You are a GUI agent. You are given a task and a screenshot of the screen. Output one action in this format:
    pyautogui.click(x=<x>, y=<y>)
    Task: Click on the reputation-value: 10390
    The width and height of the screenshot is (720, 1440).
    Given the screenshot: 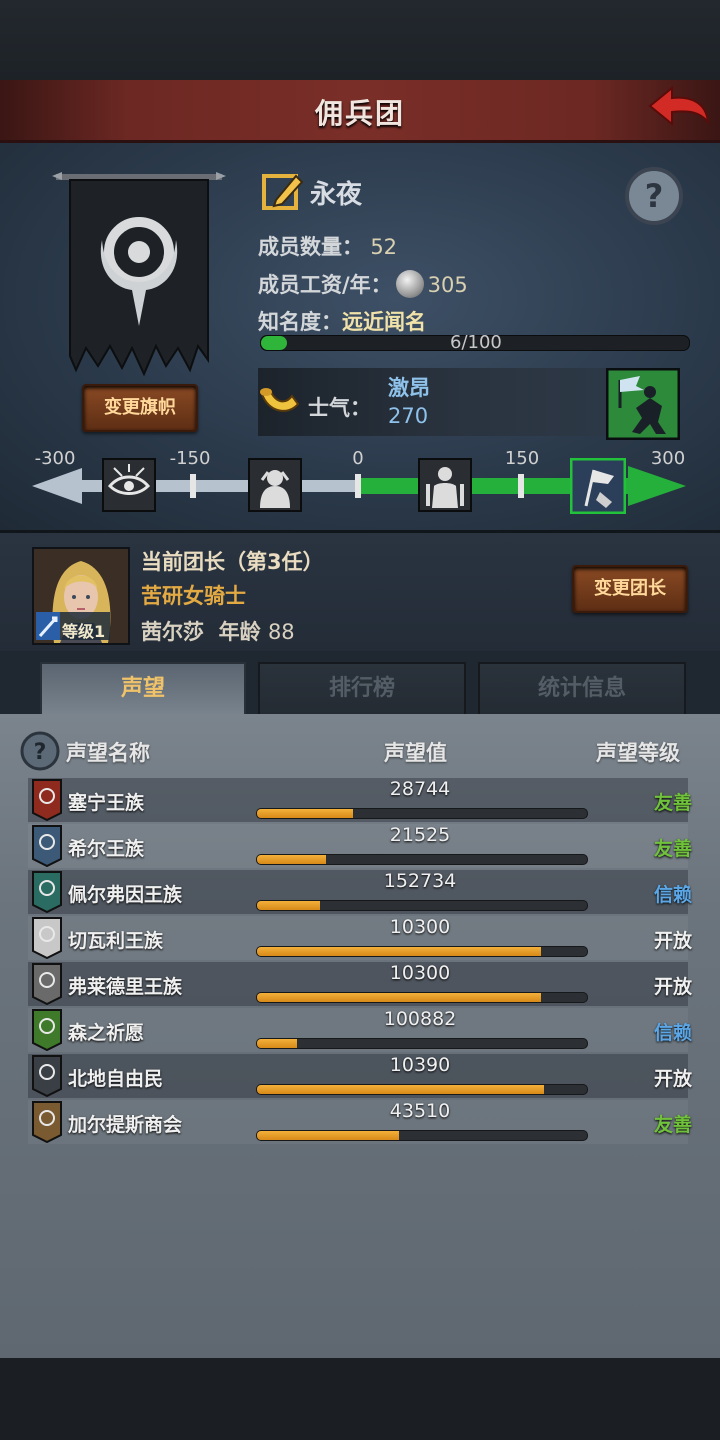 What is the action you would take?
    pyautogui.click(x=420, y=1065)
    